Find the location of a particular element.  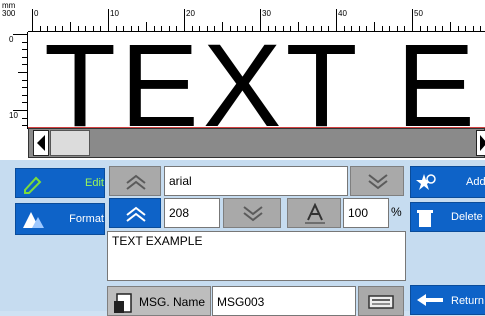

msg-name-field: MSG003 is located at coordinates (284, 301).